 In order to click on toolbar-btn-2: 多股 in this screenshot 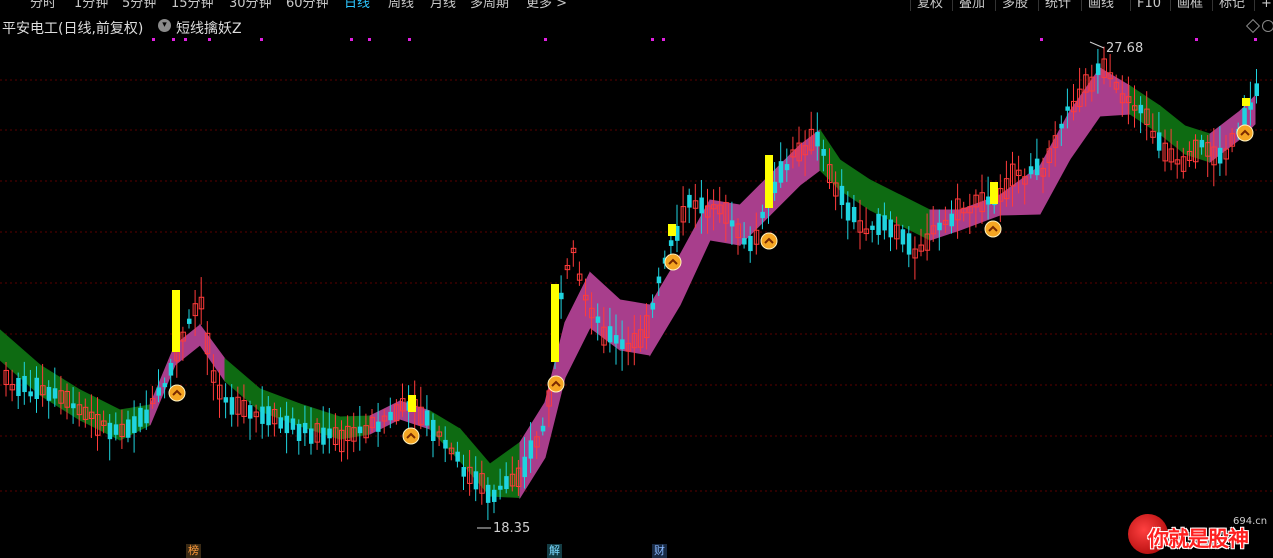, I will do `click(1011, 5)`.